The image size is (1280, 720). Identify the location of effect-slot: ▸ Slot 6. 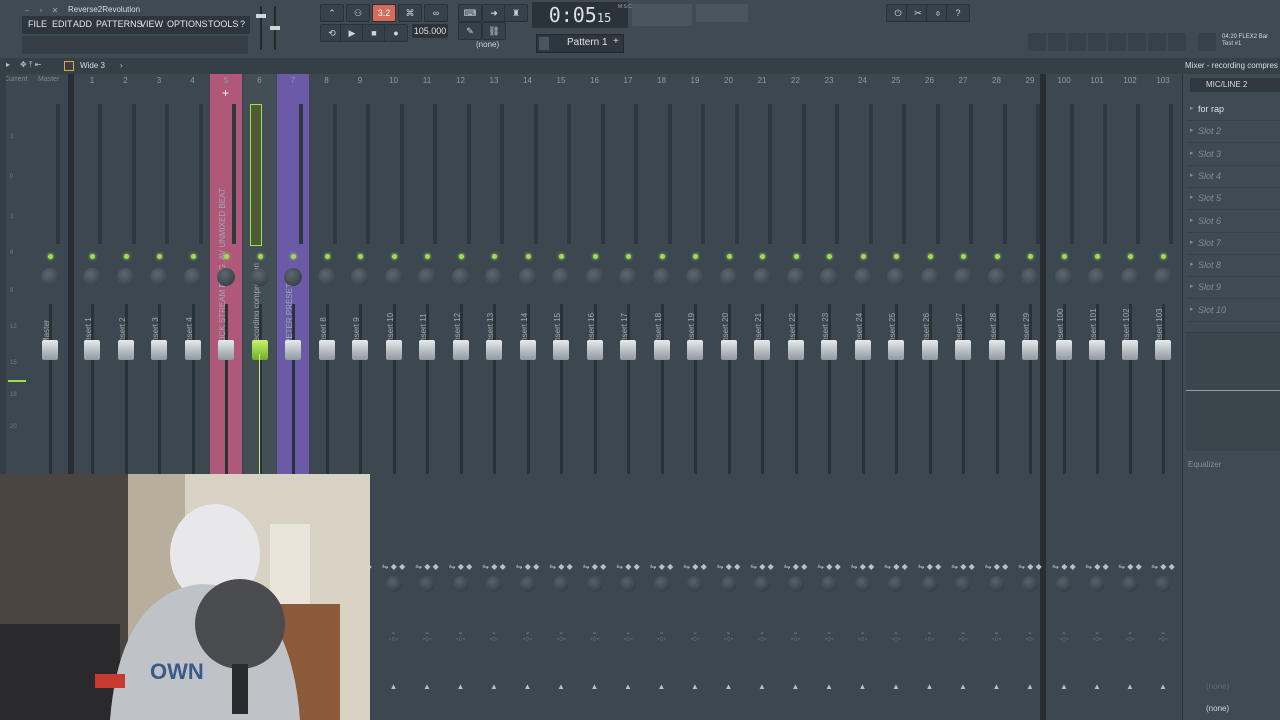
(1234, 222).